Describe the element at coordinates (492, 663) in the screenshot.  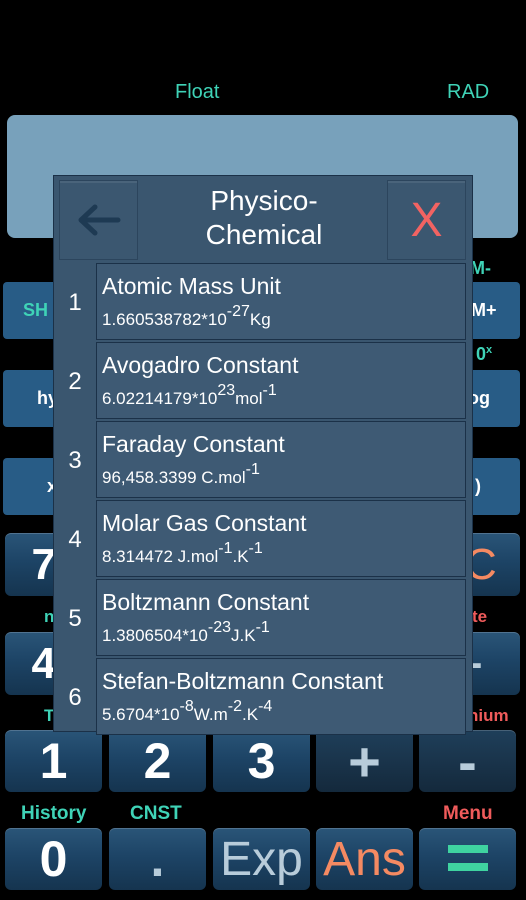
I see `minus-button-bg: -` at that location.